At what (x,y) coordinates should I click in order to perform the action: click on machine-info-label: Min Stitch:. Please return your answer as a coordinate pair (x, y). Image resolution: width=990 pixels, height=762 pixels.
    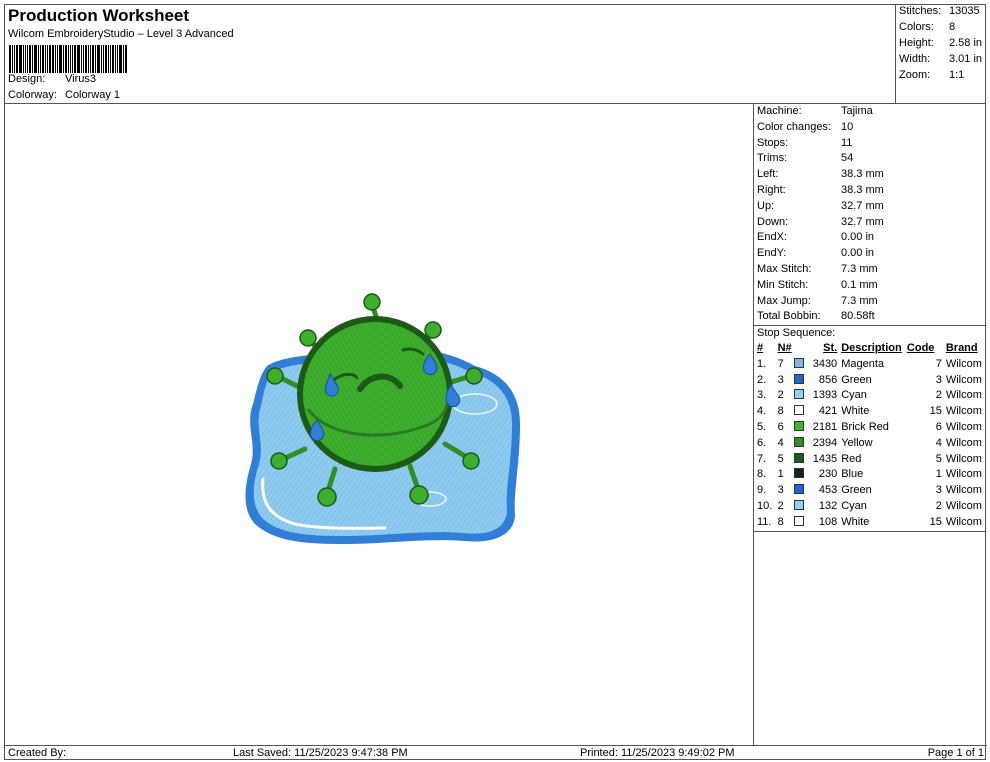
    Looking at the image, I should click on (783, 284).